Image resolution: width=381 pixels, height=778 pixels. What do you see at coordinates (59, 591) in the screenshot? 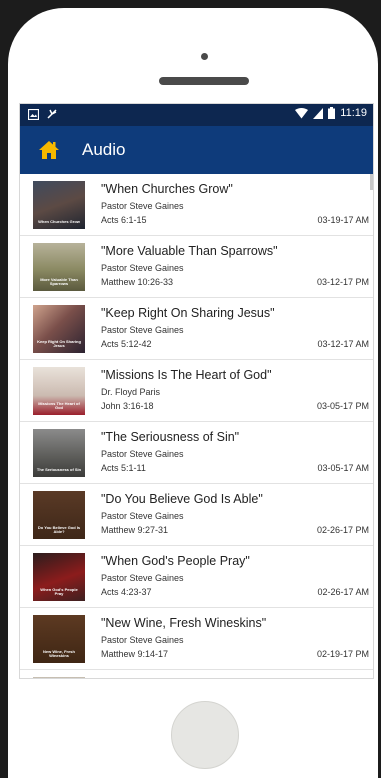
I see `thumbnail-caption: When God's People Pray` at bounding box center [59, 591].